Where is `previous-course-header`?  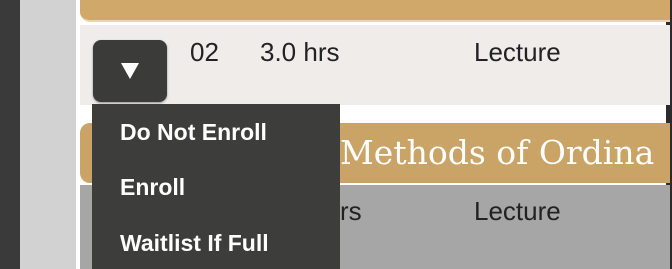
previous-course-header is located at coordinates (375, 11).